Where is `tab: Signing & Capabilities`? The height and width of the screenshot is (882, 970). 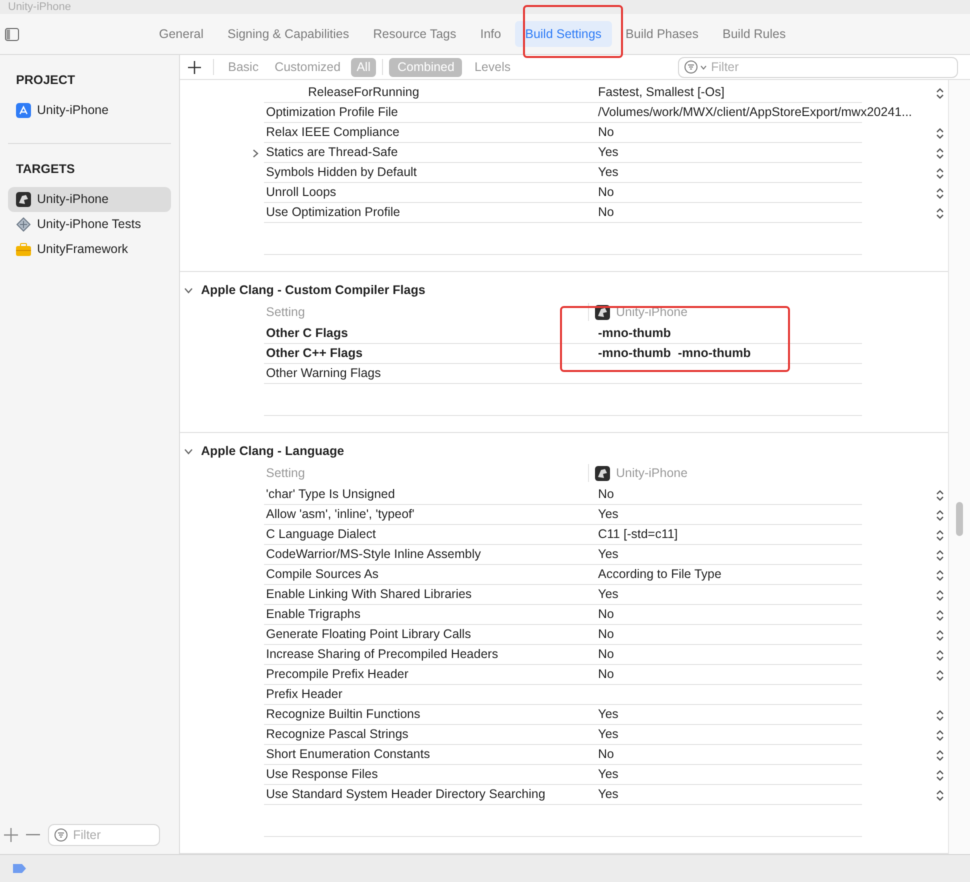
tab: Signing & Capabilities is located at coordinates (288, 34).